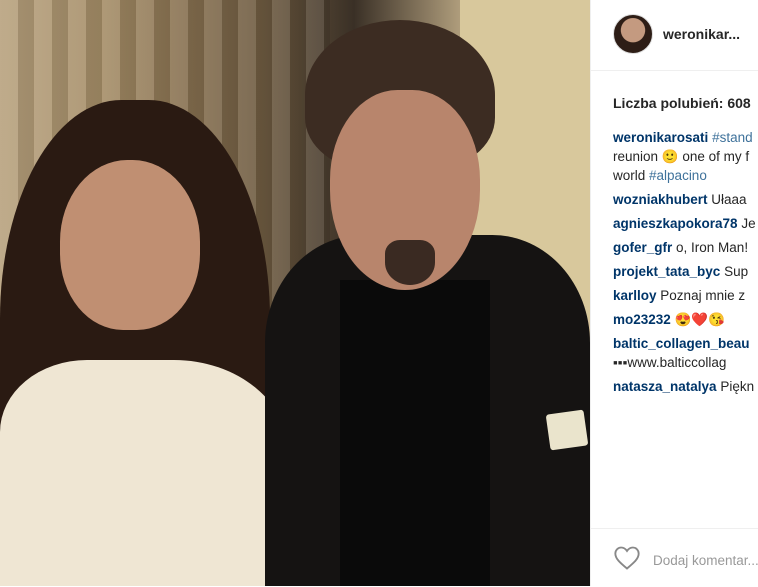  I want to click on avatar, so click(633, 34).